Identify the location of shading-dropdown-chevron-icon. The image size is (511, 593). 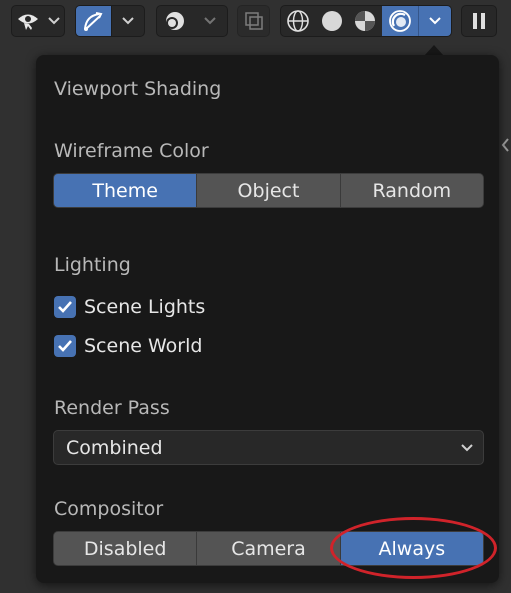
(434, 21).